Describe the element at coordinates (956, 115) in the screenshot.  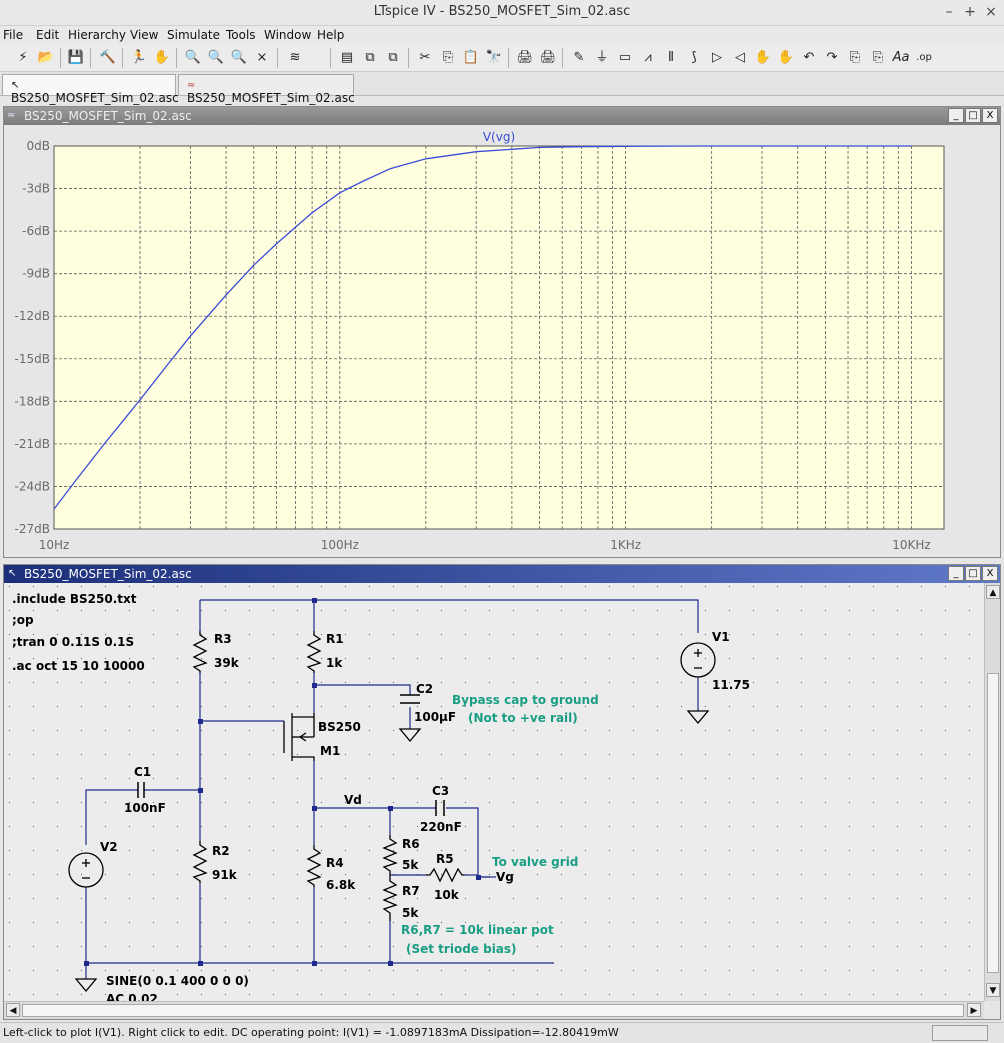
I see `plot-minimize-button: _` at that location.